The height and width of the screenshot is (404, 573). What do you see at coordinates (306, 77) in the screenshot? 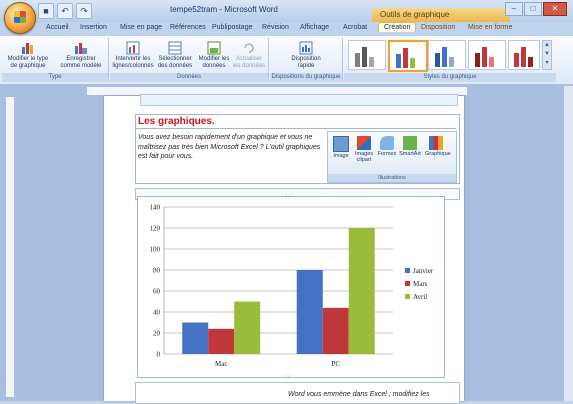
I see `layouts-group-label: Dispositions du graphique` at bounding box center [306, 77].